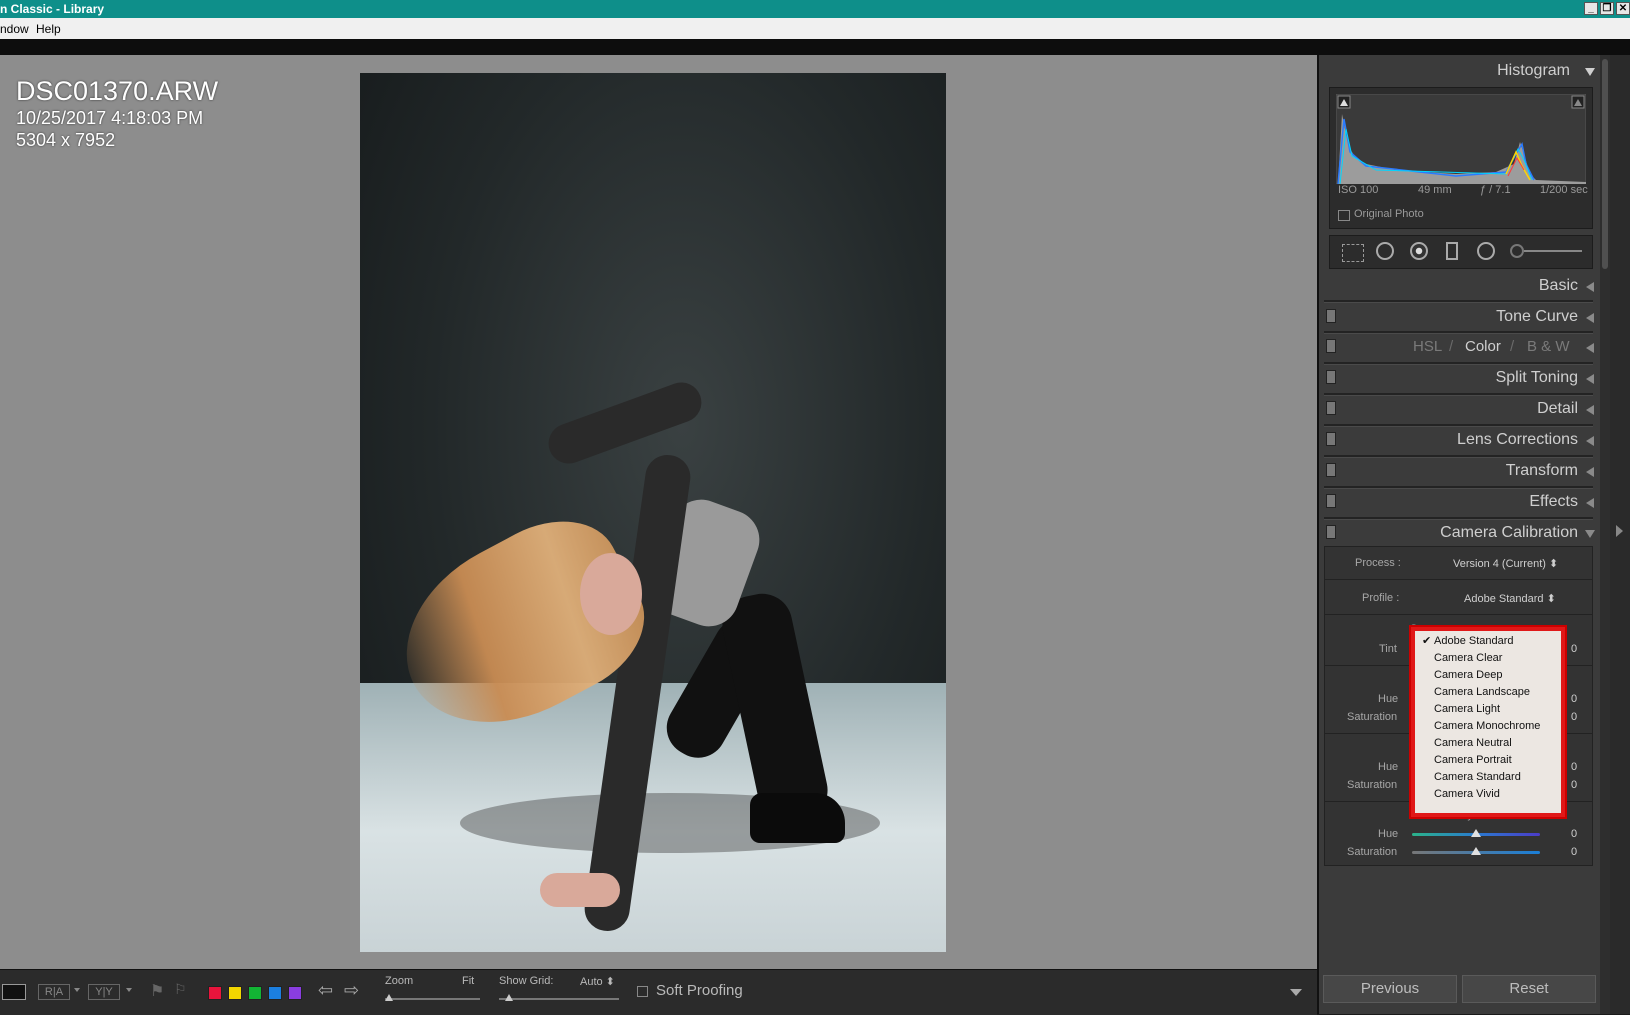 Image resolution: width=1630 pixels, height=1015 pixels. What do you see at coordinates (1427, 641) in the screenshot?
I see `checkmark-icon: ✔` at bounding box center [1427, 641].